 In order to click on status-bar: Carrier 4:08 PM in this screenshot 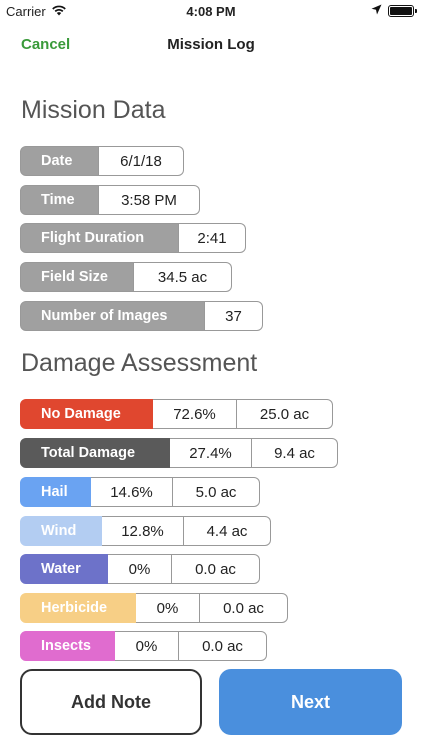, I will do `click(211, 11)`.